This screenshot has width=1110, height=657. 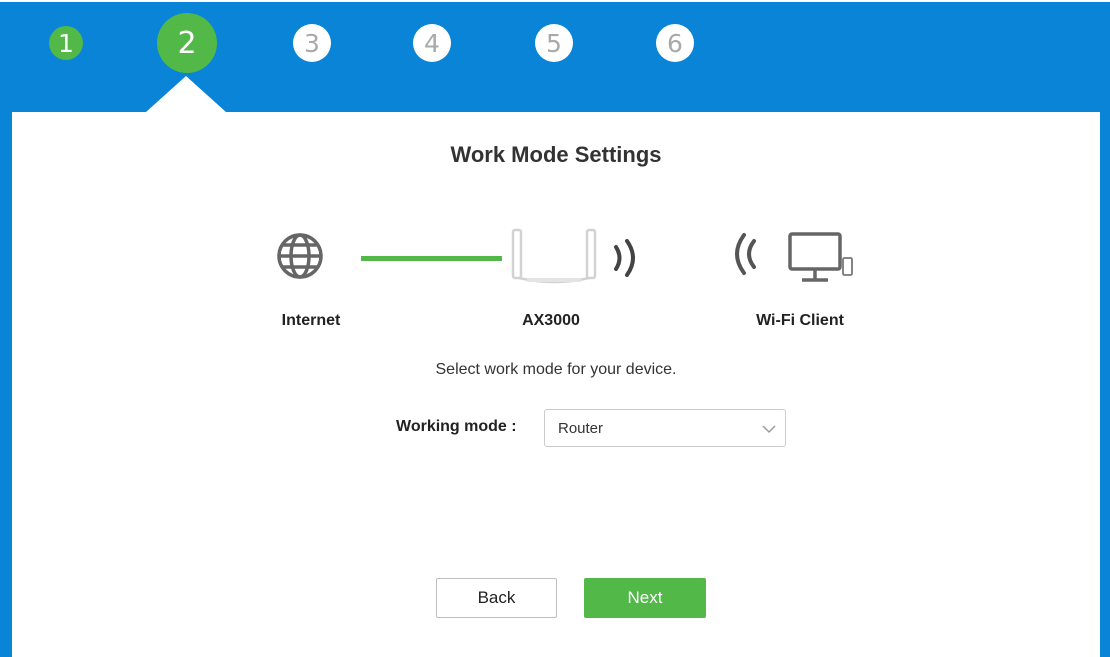 What do you see at coordinates (554, 256) in the screenshot?
I see `router-icon` at bounding box center [554, 256].